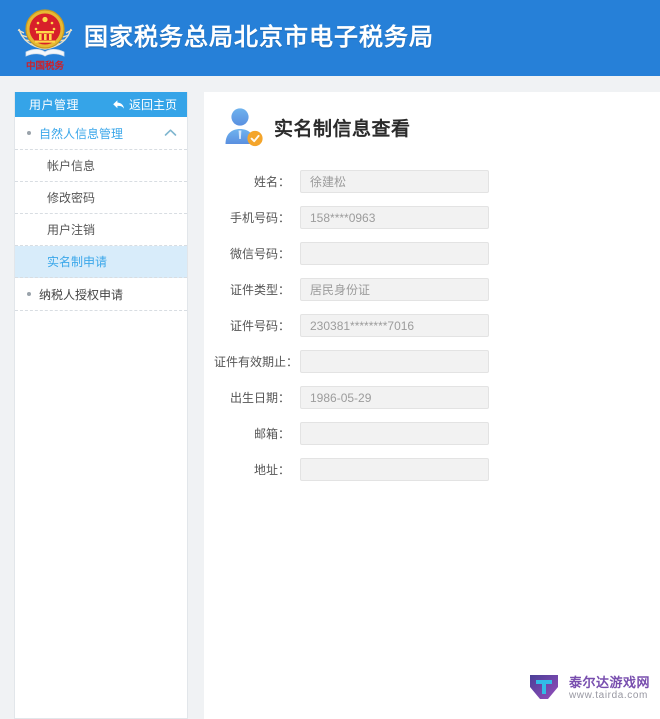  What do you see at coordinates (437, 127) in the screenshot?
I see `panel-header: 实名制信息查看` at bounding box center [437, 127].